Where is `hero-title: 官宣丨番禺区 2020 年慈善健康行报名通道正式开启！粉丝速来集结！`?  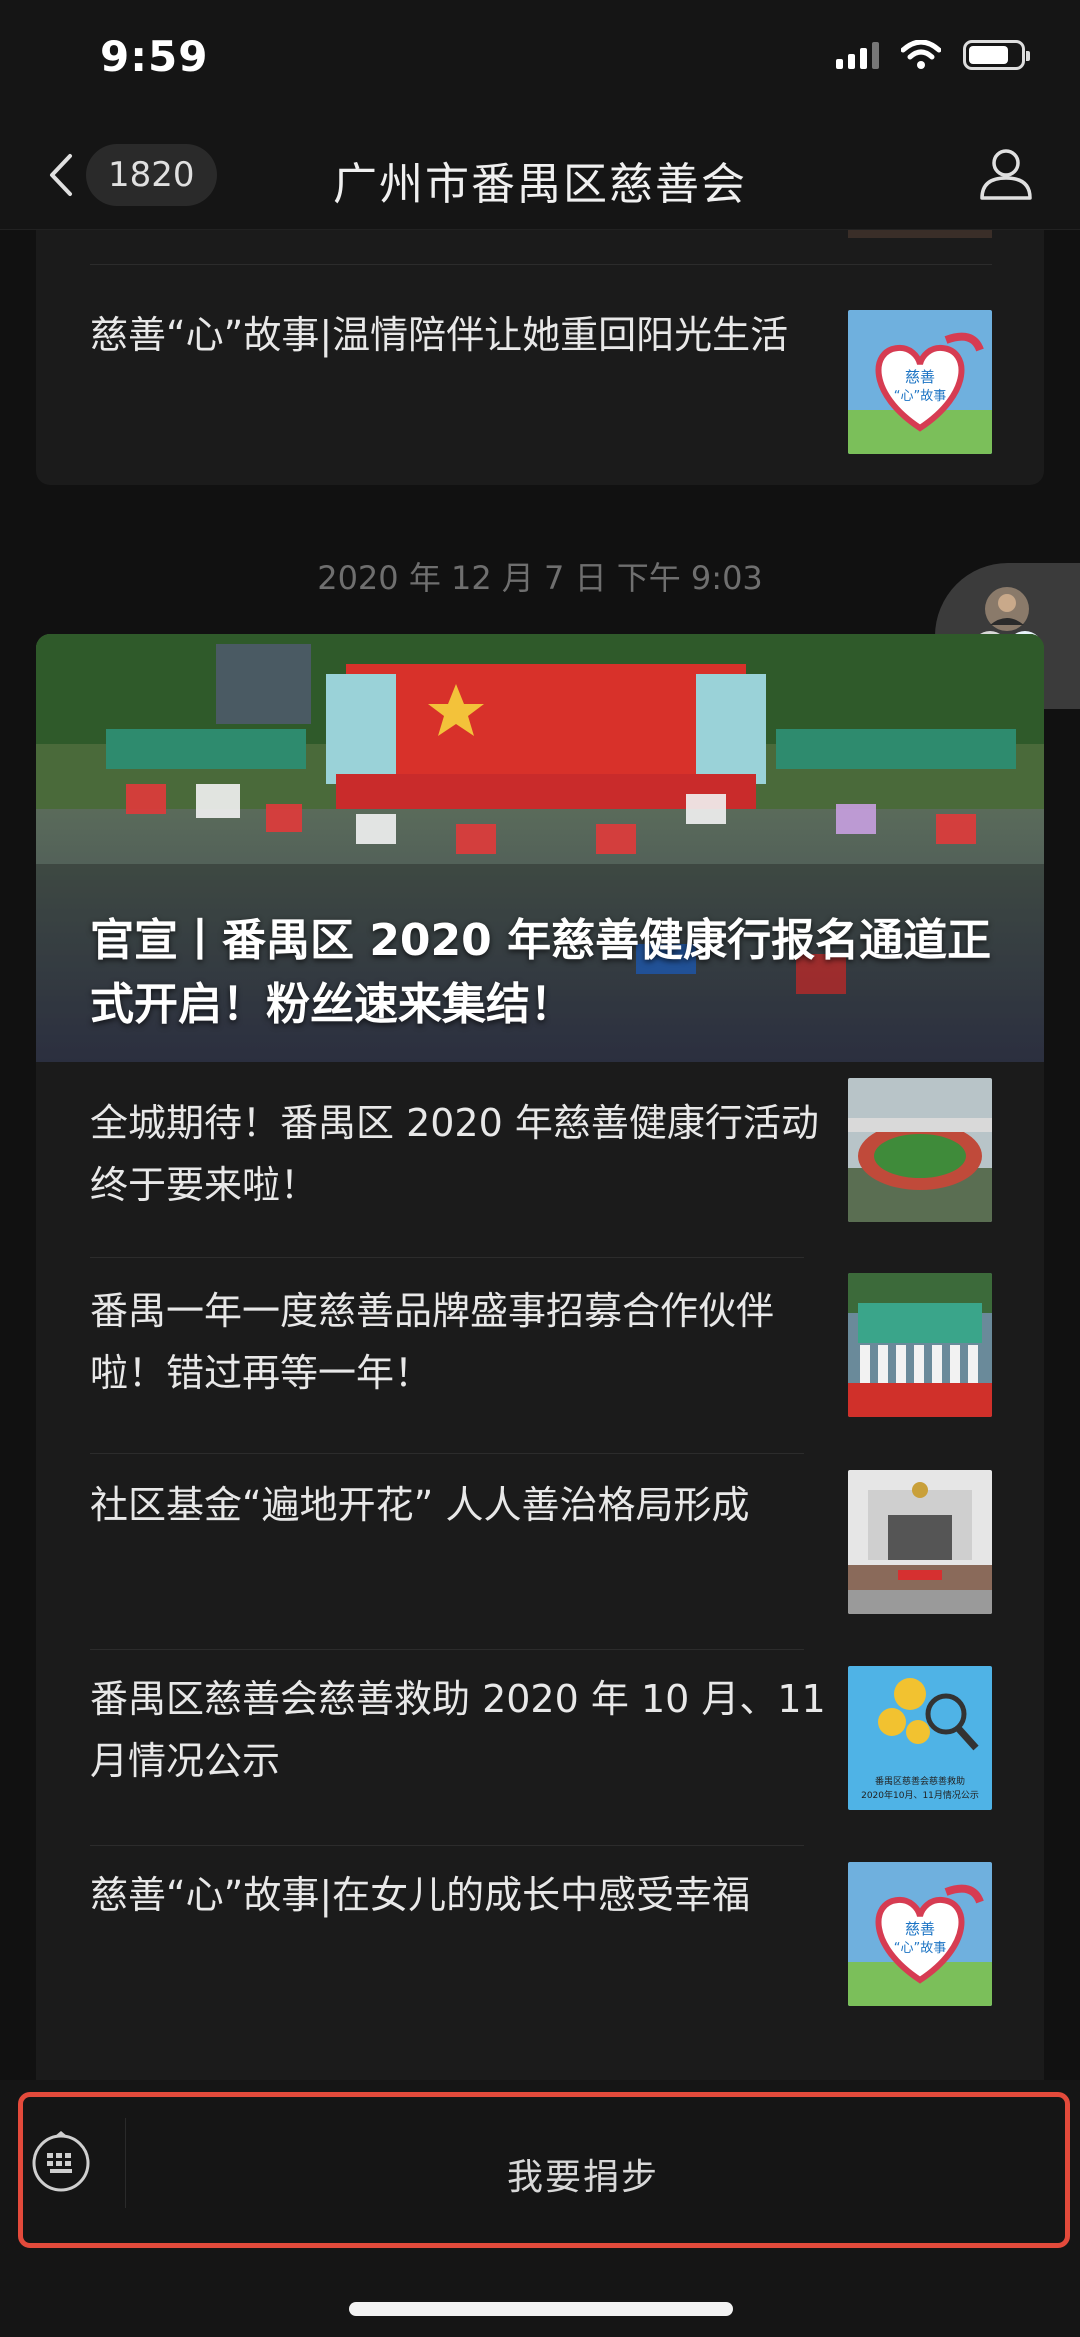 hero-title: 官宣丨番禺区 2020 年慈善健康行报名通道正式开启！粉丝速来集结！ is located at coordinates (541, 972).